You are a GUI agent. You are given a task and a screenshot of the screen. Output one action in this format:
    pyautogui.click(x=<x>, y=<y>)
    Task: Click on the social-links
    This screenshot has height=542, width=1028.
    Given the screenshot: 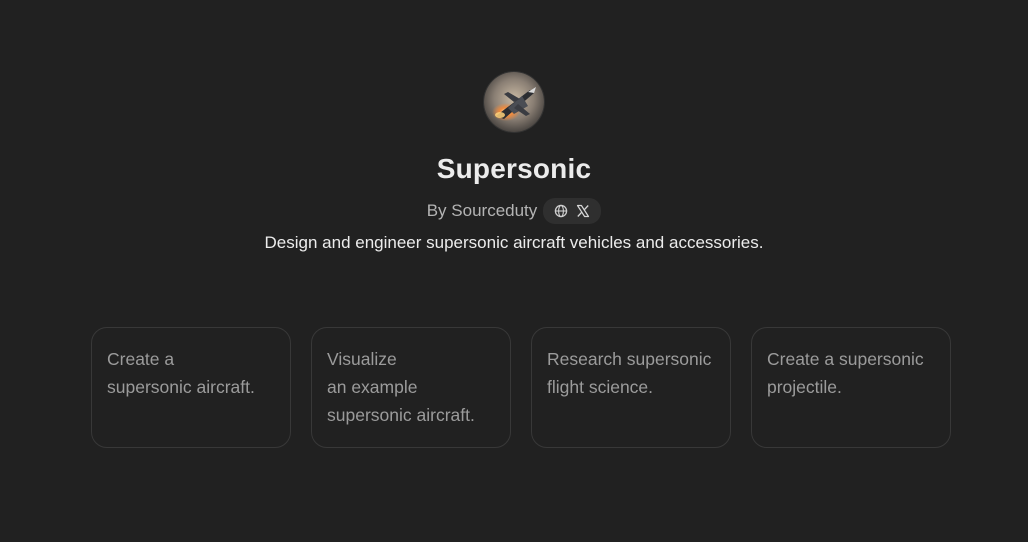 What is the action you would take?
    pyautogui.click(x=572, y=211)
    